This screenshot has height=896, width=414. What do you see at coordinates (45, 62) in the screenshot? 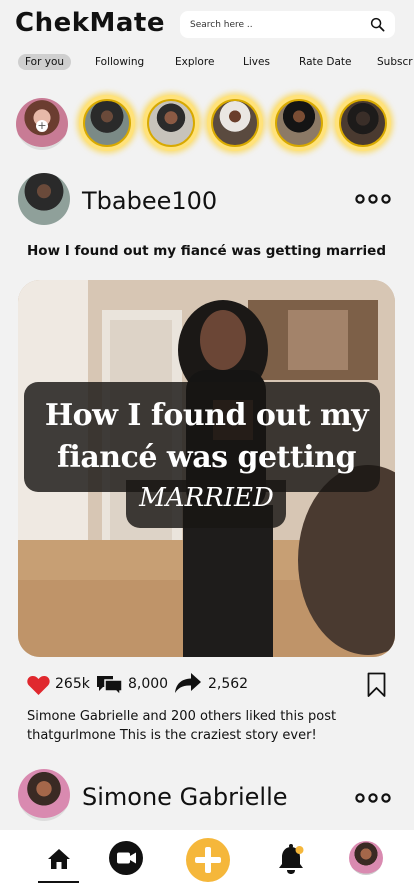
I see `tab-for-you: For you` at bounding box center [45, 62].